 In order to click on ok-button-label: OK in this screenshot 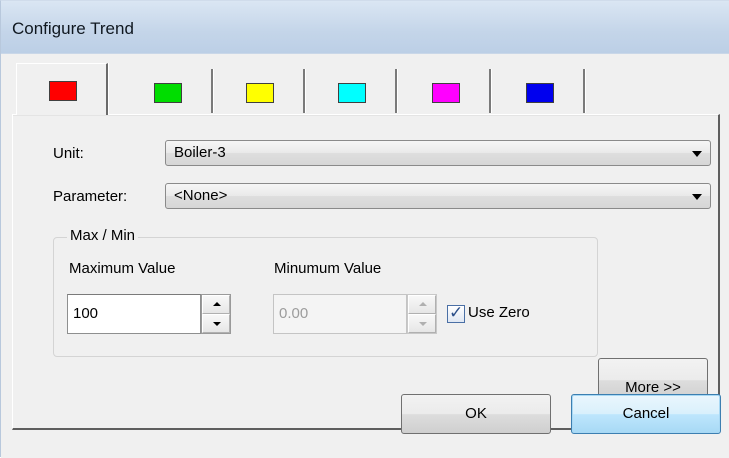, I will do `click(476, 413)`.